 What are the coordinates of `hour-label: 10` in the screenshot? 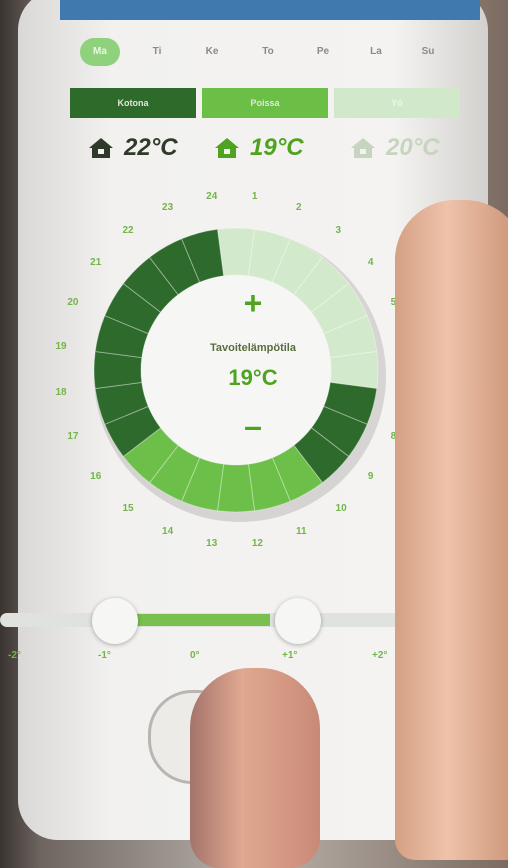 It's located at (341, 508).